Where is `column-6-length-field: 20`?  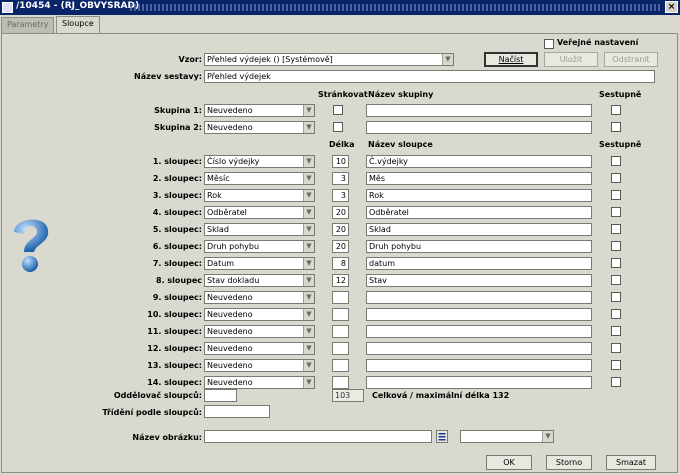
column-6-length-field: 20 is located at coordinates (340, 246).